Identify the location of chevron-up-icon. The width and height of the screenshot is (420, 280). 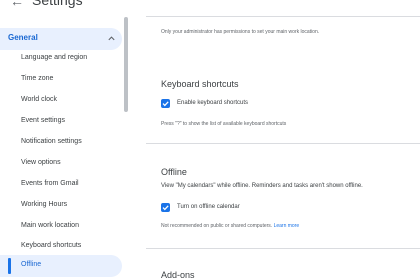
(111, 38).